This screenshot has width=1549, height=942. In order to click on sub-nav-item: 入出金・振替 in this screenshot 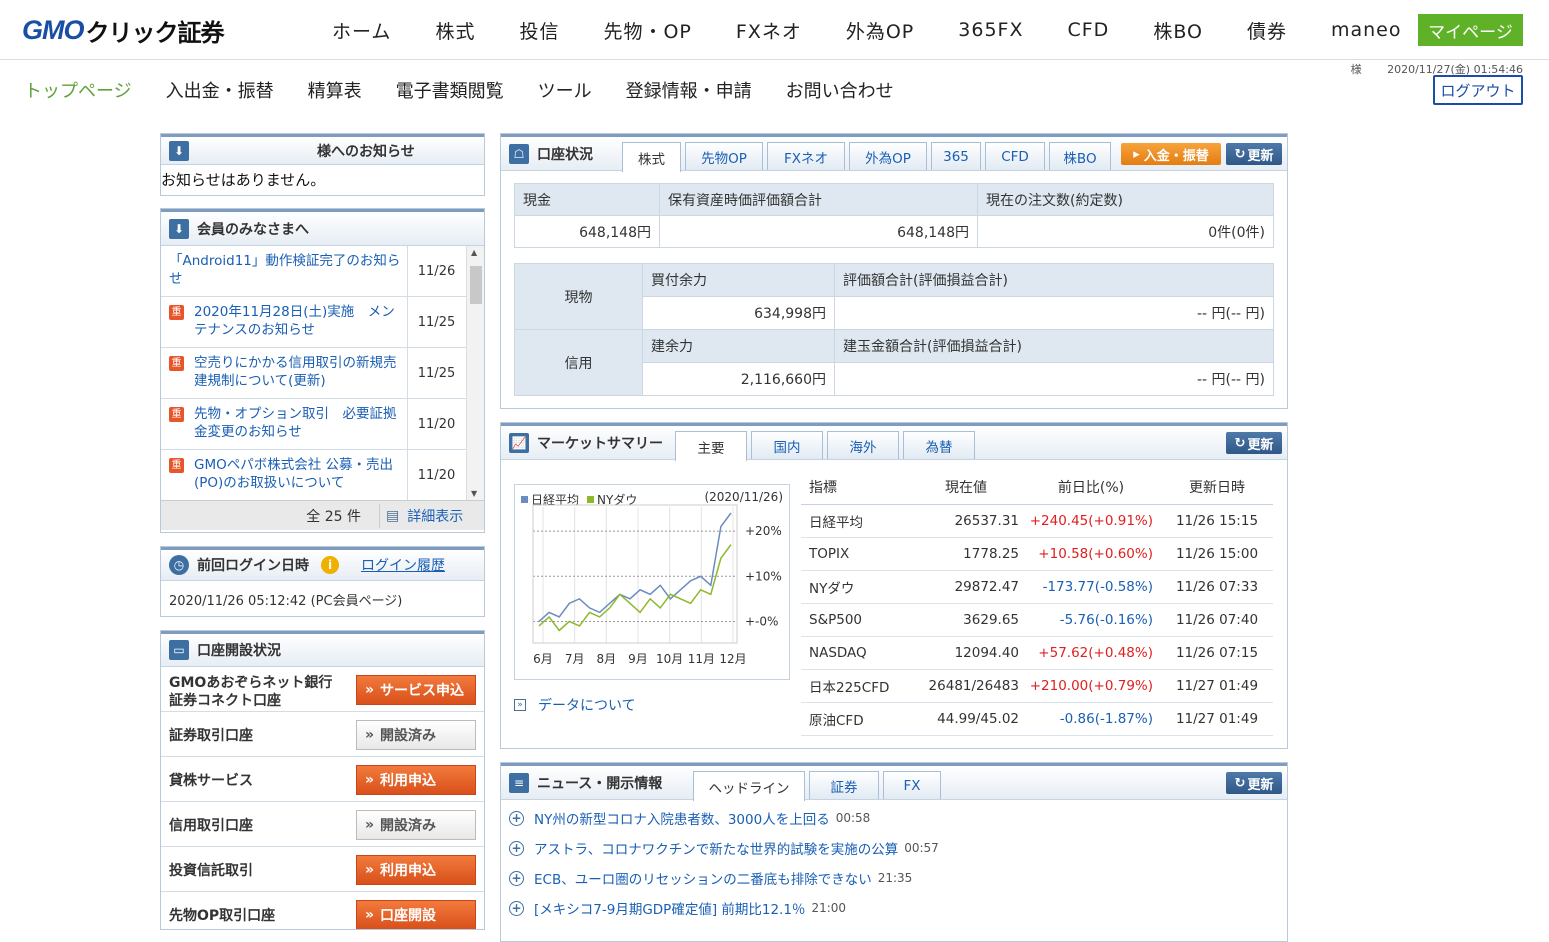, I will do `click(220, 90)`.